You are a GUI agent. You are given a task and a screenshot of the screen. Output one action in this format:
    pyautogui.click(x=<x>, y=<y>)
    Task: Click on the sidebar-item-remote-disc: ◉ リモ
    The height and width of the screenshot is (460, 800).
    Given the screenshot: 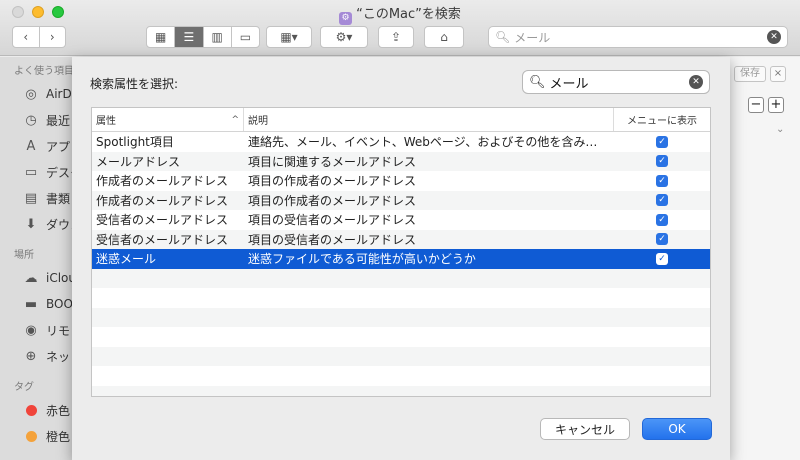 What is the action you would take?
    pyautogui.click(x=36, y=330)
    